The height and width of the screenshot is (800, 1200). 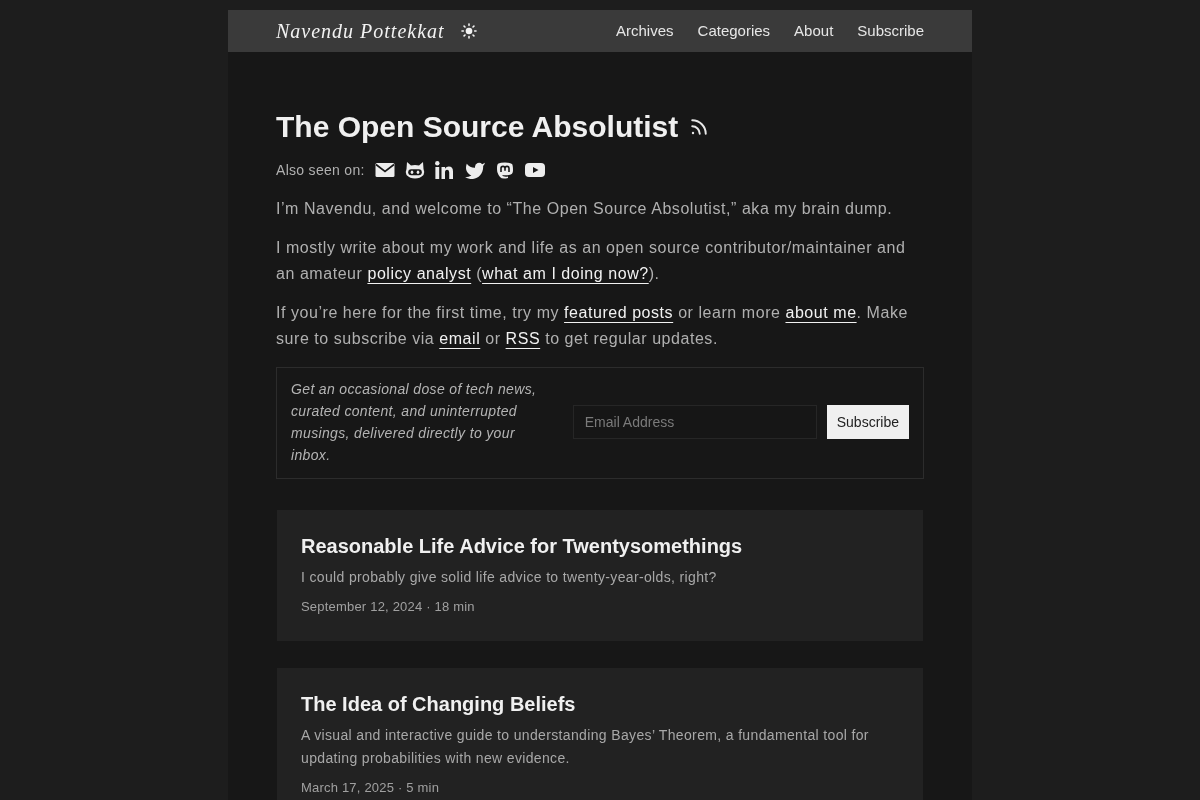 What do you see at coordinates (821, 312) in the screenshot?
I see `text-link: about me` at bounding box center [821, 312].